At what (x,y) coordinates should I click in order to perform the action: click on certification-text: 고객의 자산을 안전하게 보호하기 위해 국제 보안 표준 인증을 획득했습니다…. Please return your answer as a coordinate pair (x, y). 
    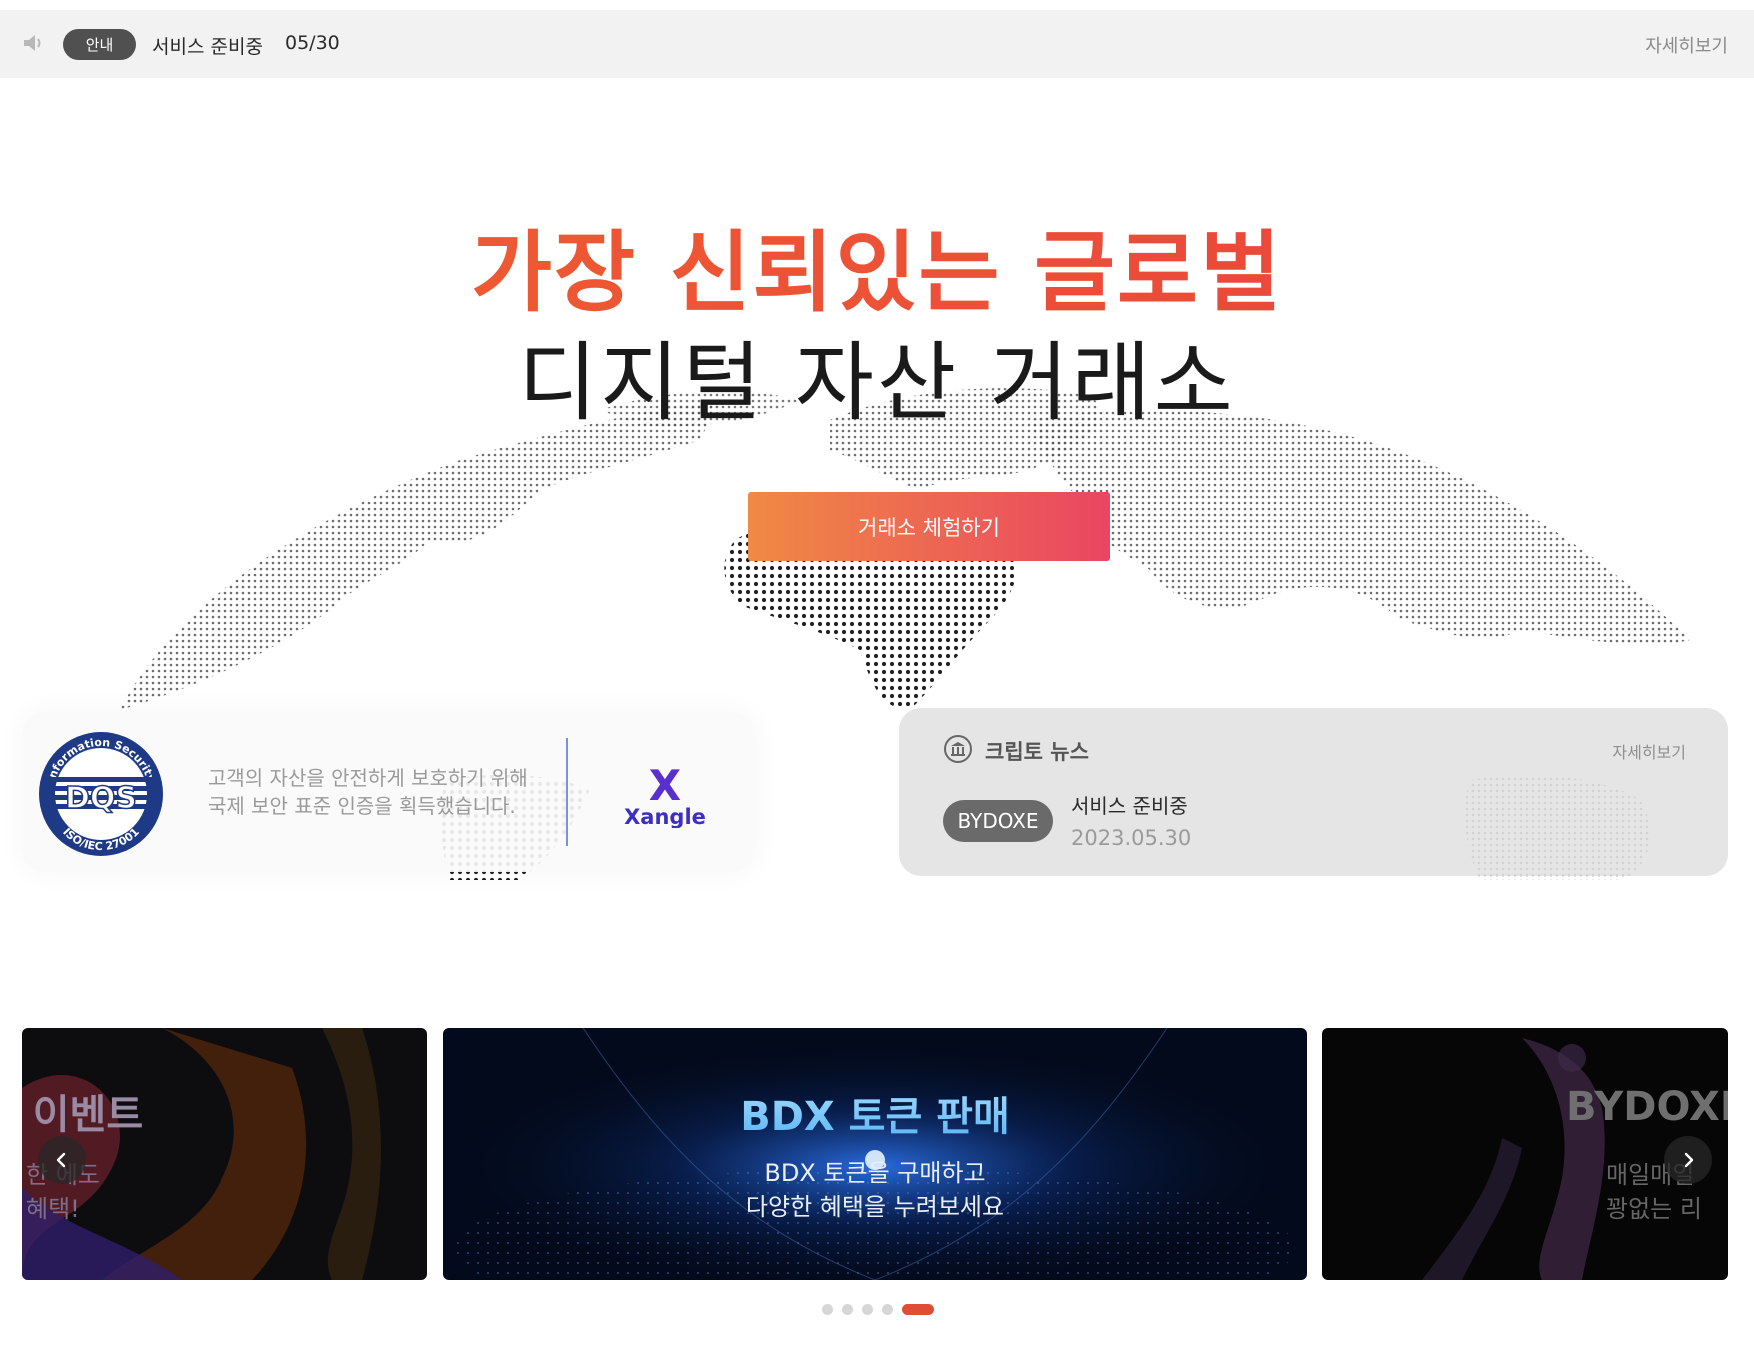
    Looking at the image, I should click on (368, 792).